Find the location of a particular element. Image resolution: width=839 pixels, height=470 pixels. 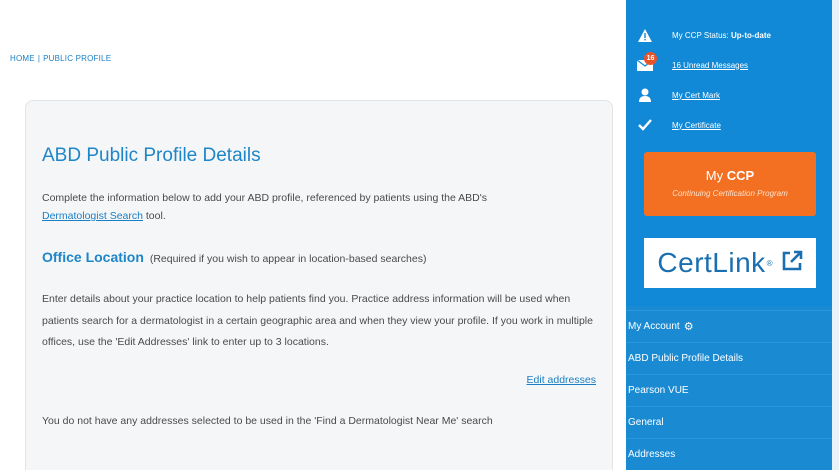

certificate-row: My Certificate is located at coordinates (678, 125).